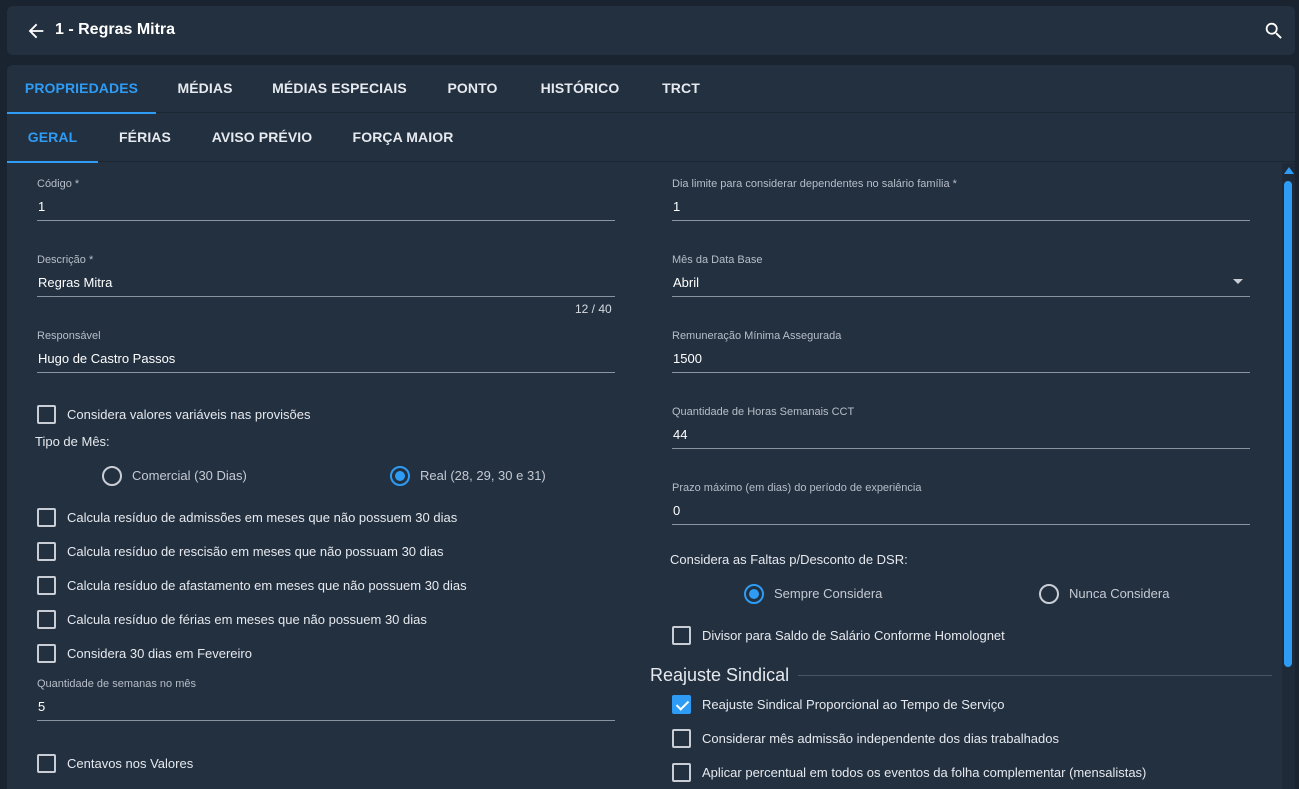 This screenshot has height=789, width=1299. I want to click on radio-sempre-considera-label: Sempre Considera, so click(828, 593).